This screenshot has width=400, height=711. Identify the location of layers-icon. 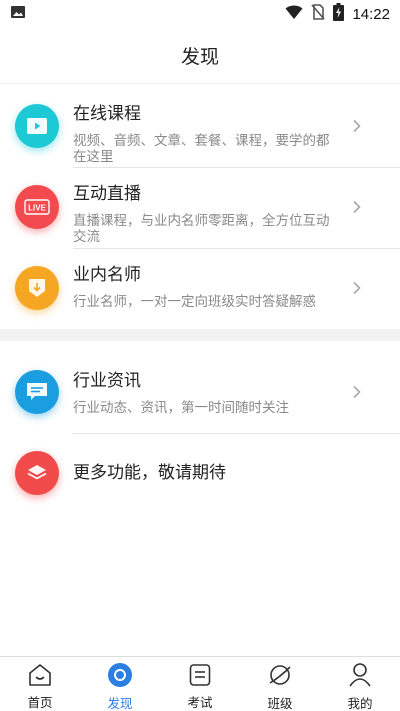
(37, 473).